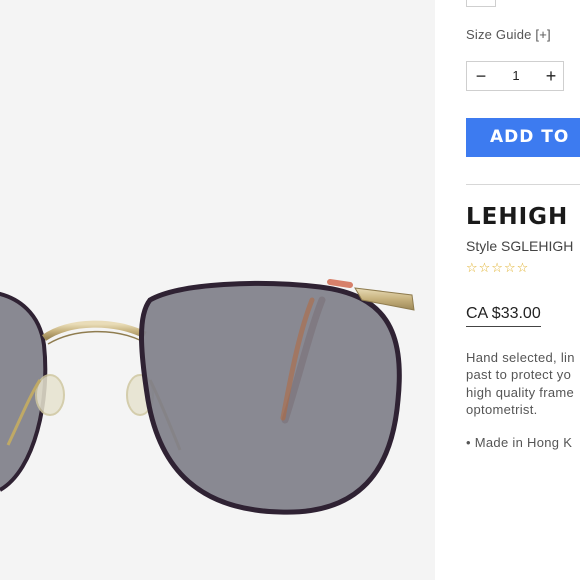 This screenshot has width=580, height=580. I want to click on feature-bullet: • Made in Hong K, so click(519, 442).